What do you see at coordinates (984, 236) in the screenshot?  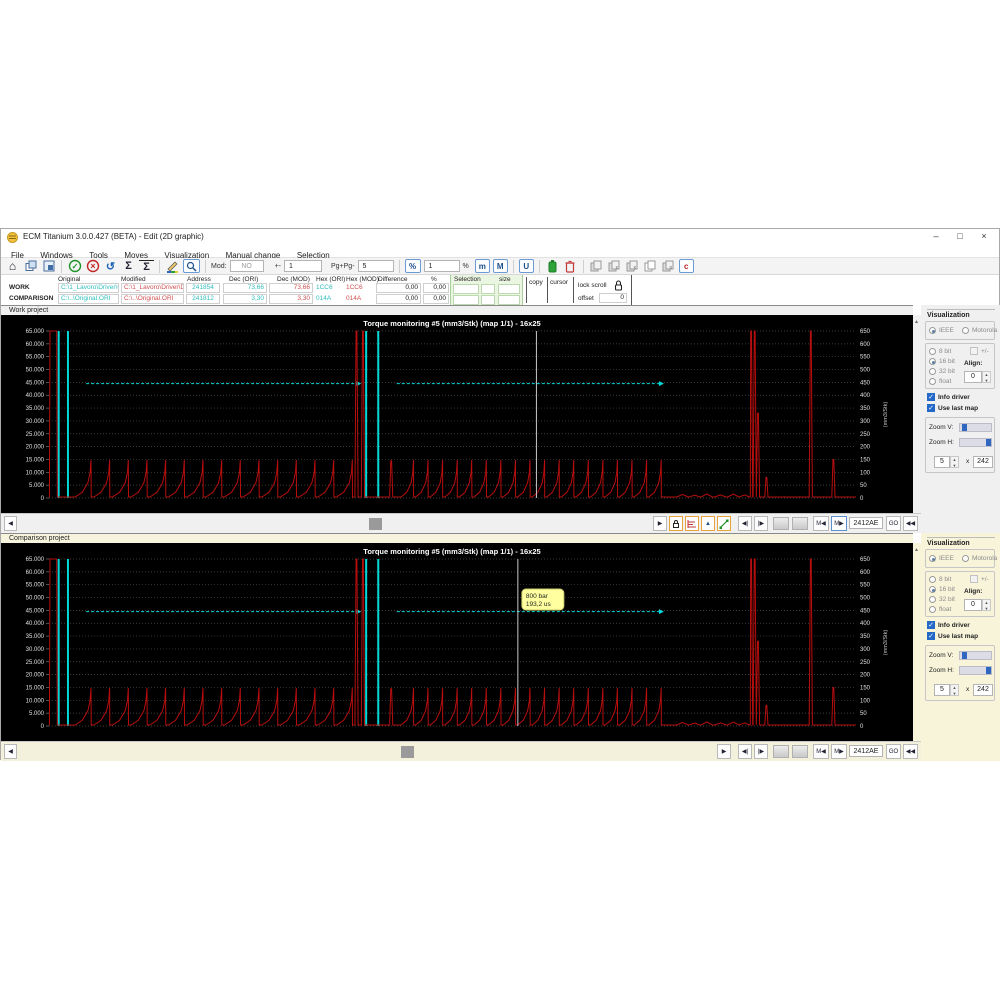 I see `close-button: ×` at bounding box center [984, 236].